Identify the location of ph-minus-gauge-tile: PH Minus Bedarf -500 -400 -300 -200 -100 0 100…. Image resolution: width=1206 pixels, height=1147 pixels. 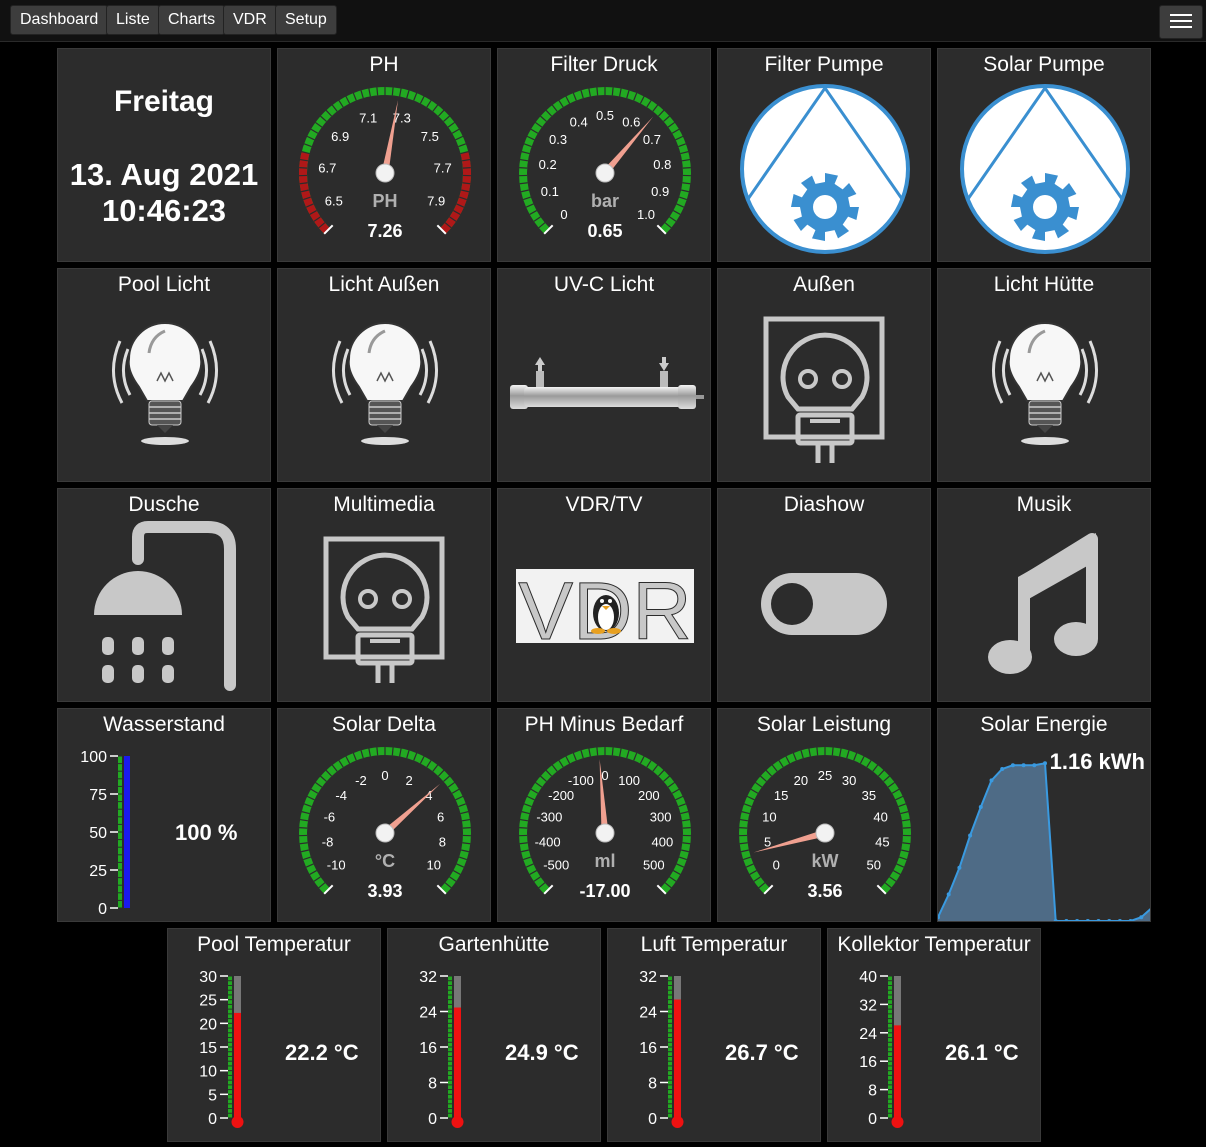
(604, 815).